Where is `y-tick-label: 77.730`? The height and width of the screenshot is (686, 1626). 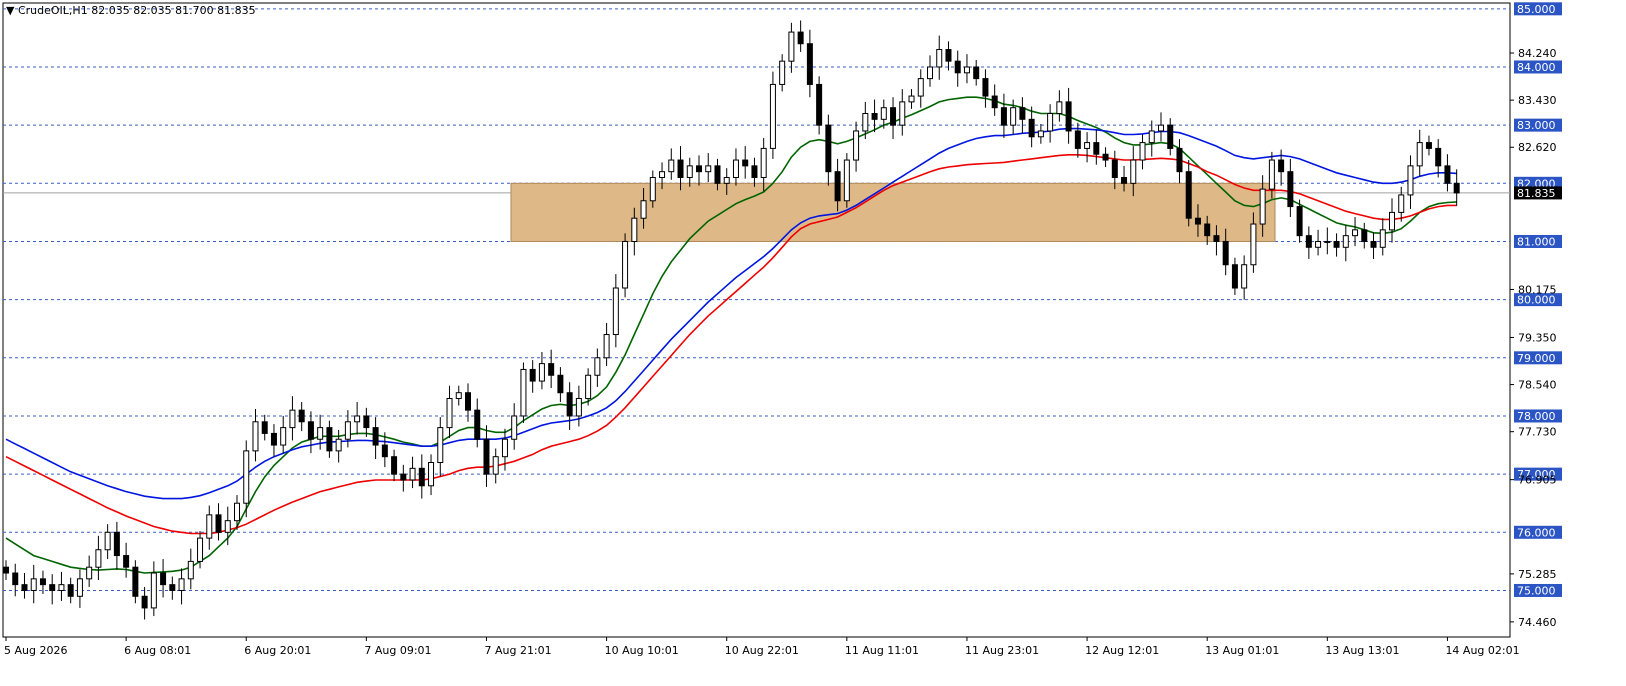 y-tick-label: 77.730 is located at coordinates (1537, 432).